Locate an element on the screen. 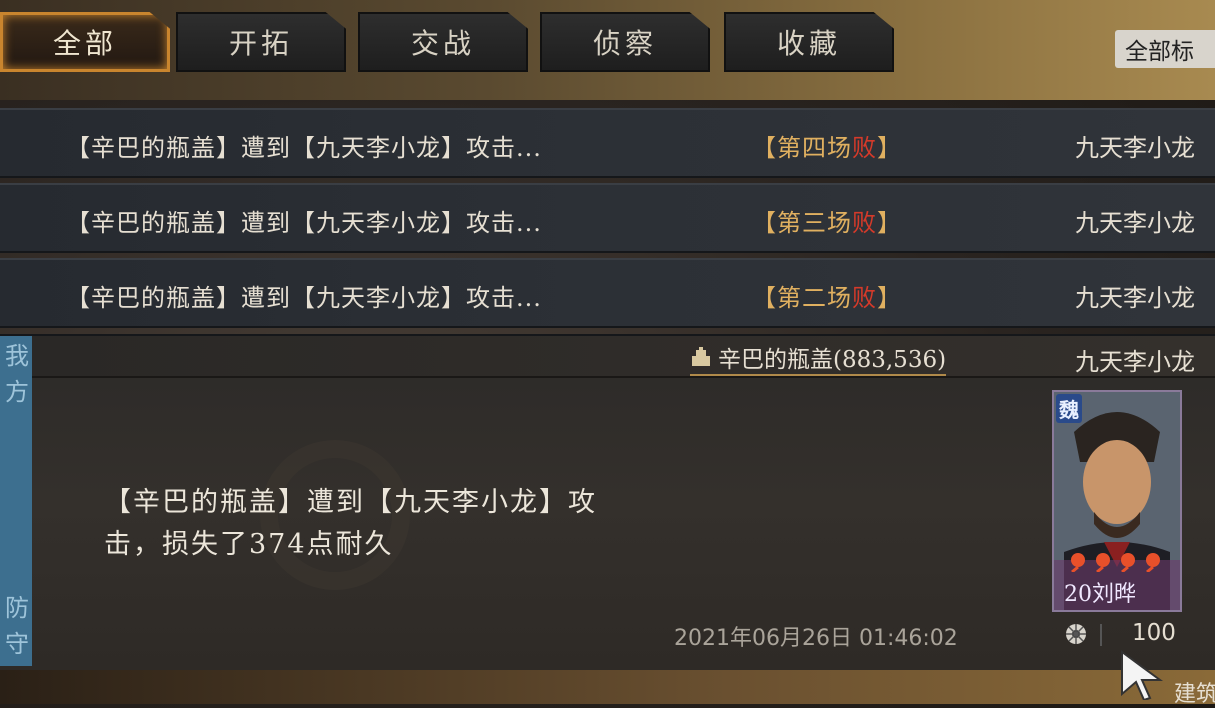 The width and height of the screenshot is (1215, 708). round-label: 【第二场 is located at coordinates (802, 298).